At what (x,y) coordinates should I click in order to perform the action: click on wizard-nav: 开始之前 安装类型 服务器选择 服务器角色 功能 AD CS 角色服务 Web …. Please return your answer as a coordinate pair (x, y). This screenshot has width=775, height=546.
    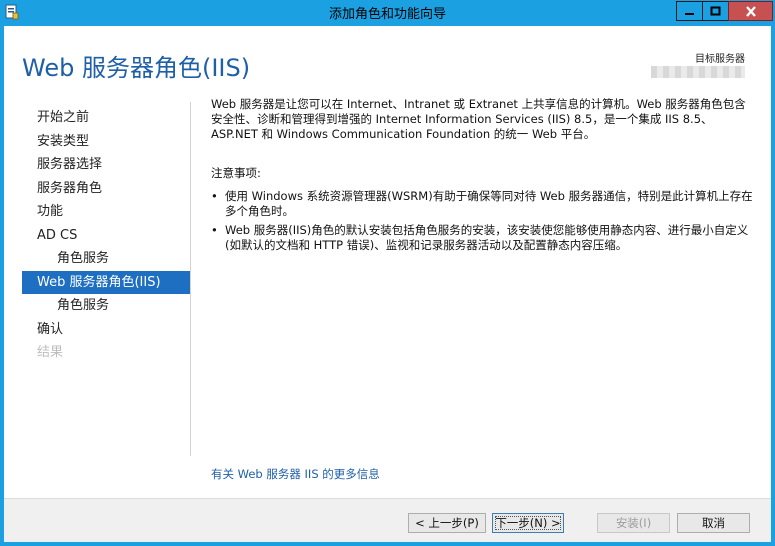
    Looking at the image, I should click on (106, 235).